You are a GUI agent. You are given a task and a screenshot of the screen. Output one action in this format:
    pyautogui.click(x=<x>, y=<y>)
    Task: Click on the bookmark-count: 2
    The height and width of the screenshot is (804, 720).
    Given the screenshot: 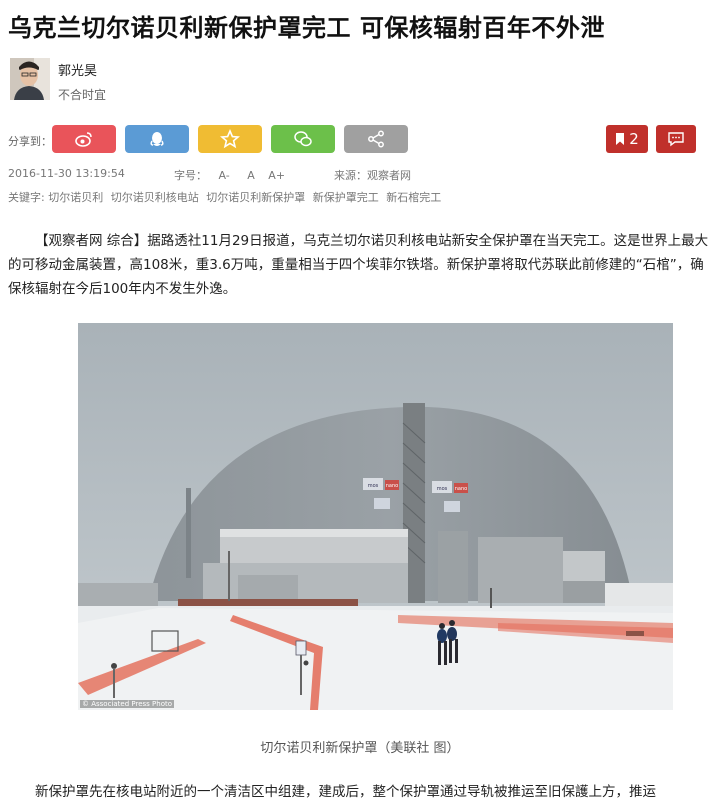 What is the action you would take?
    pyautogui.click(x=634, y=139)
    